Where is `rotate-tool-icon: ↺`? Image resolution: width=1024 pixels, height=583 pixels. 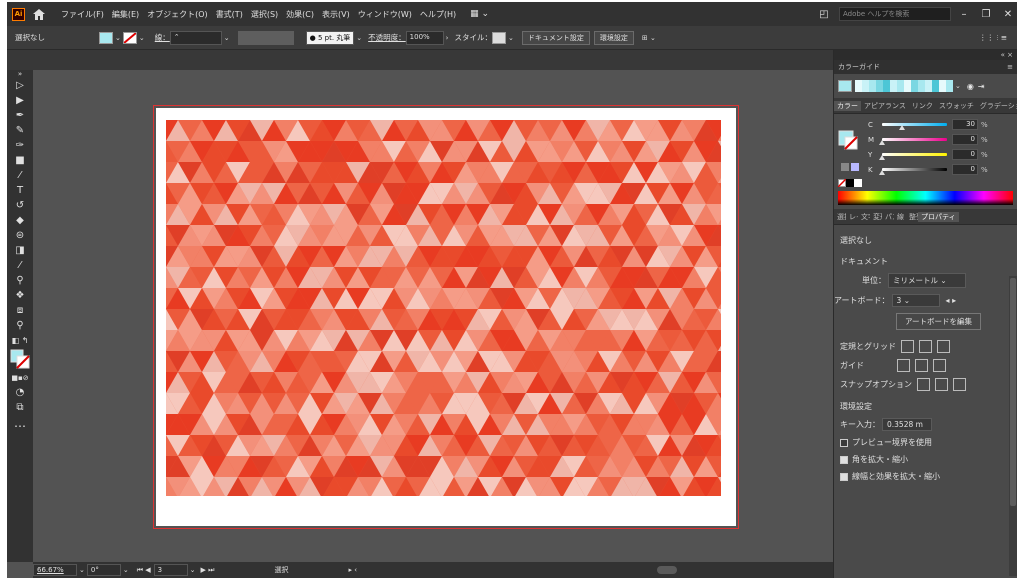 rotate-tool-icon: ↺ is located at coordinates (20, 205).